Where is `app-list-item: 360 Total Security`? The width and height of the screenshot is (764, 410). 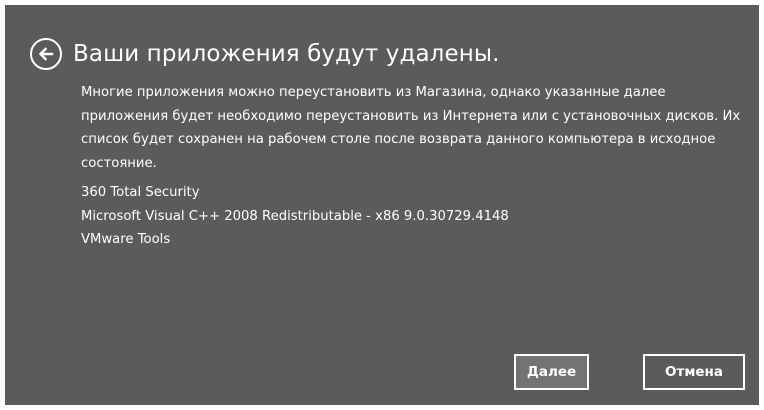
app-list-item: 360 Total Security is located at coordinates (140, 192).